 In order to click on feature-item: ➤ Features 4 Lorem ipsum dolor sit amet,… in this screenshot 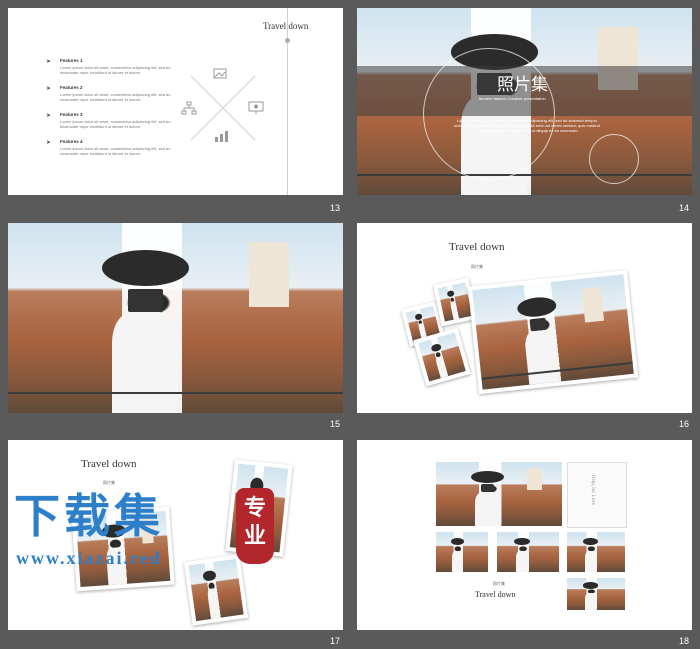, I will do `click(111, 152)`.